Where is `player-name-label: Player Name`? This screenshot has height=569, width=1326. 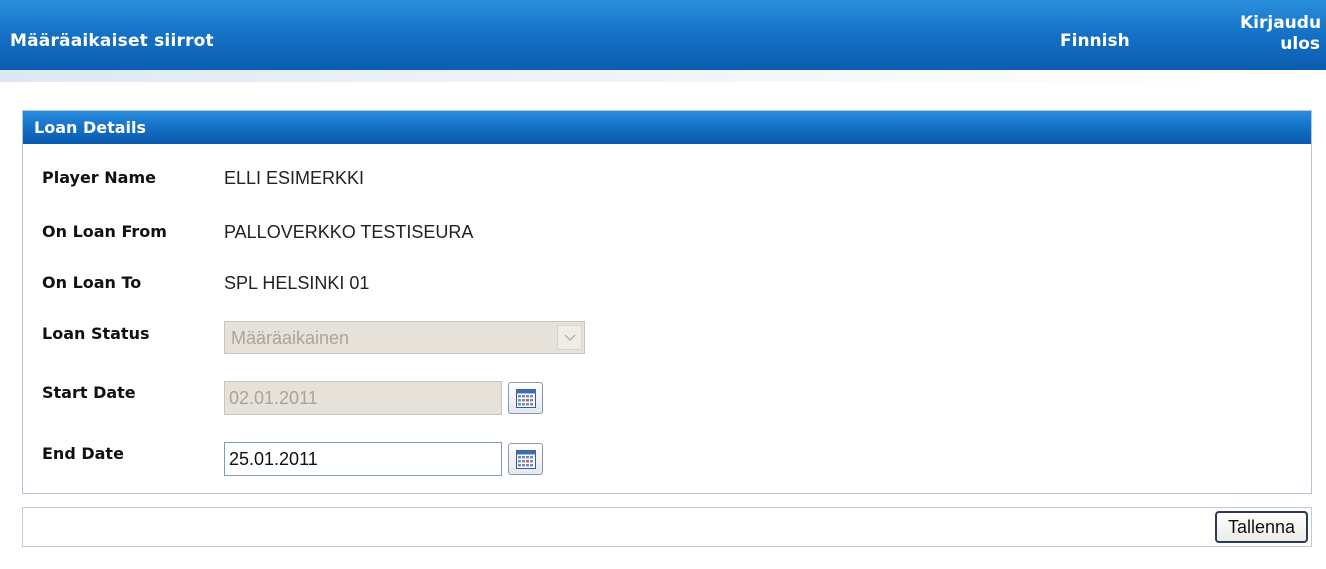
player-name-label: Player Name is located at coordinates (99, 177).